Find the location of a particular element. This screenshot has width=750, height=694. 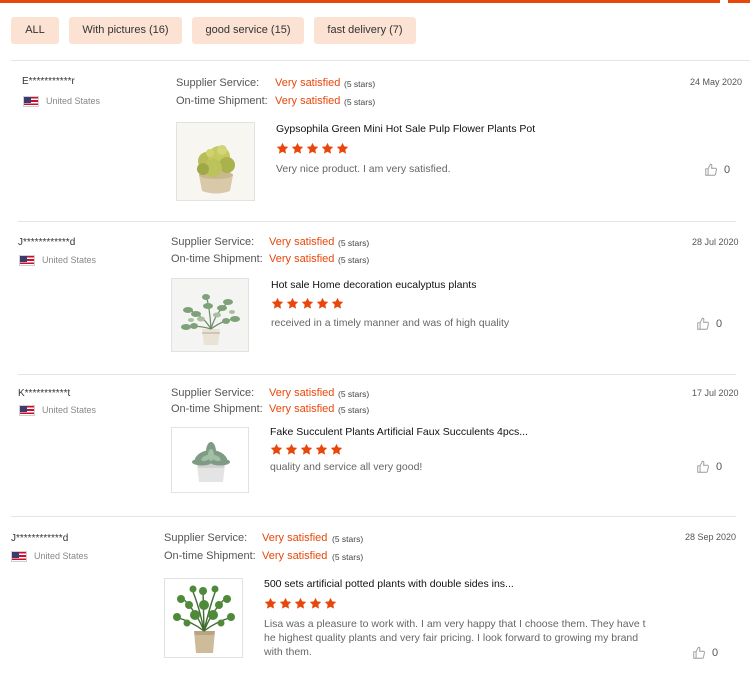

filter-good-service: good service (15) is located at coordinates (248, 30).